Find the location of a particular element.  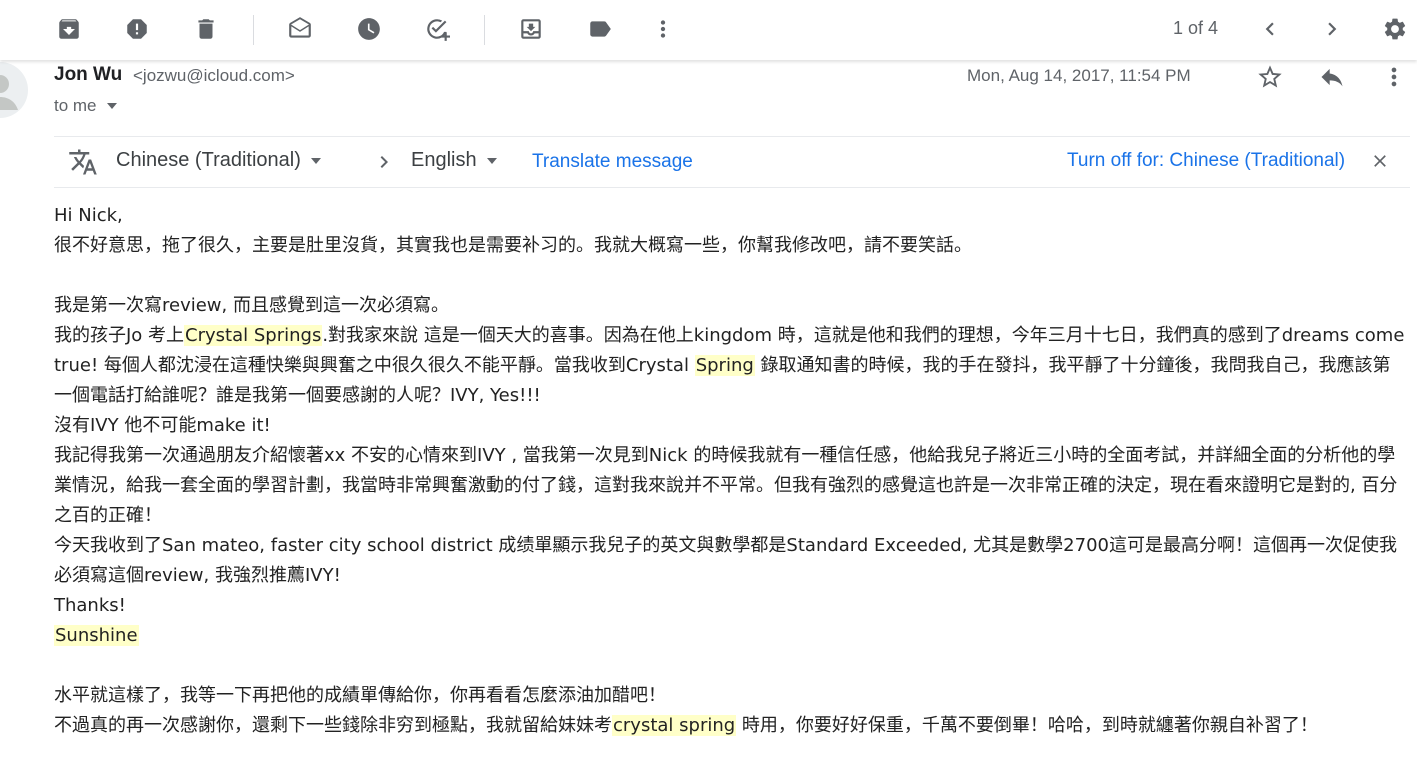

delete-icon is located at coordinates (206, 29).